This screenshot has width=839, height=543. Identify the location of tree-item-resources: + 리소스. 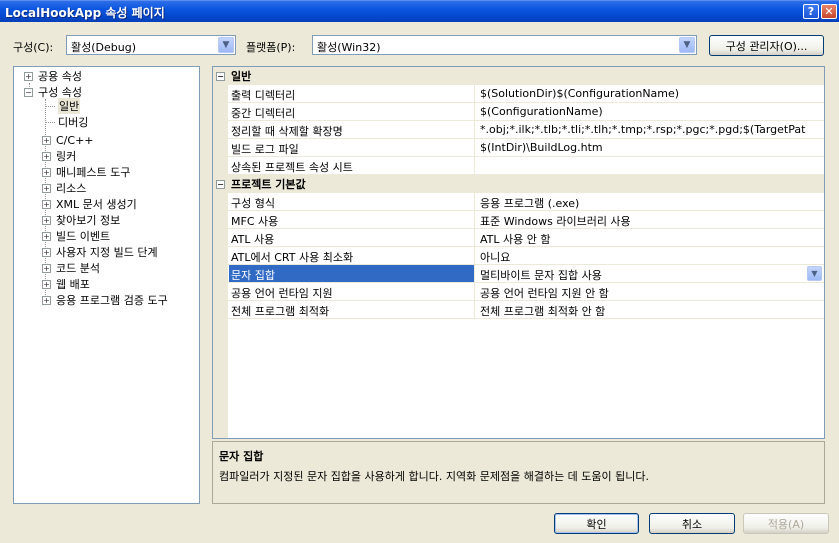
(64, 188).